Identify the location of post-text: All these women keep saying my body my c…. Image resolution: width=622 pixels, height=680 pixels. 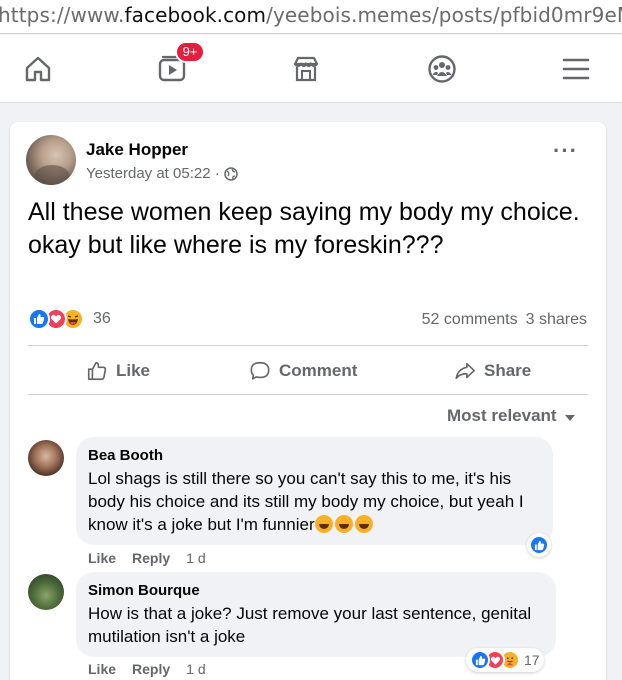
(304, 228).